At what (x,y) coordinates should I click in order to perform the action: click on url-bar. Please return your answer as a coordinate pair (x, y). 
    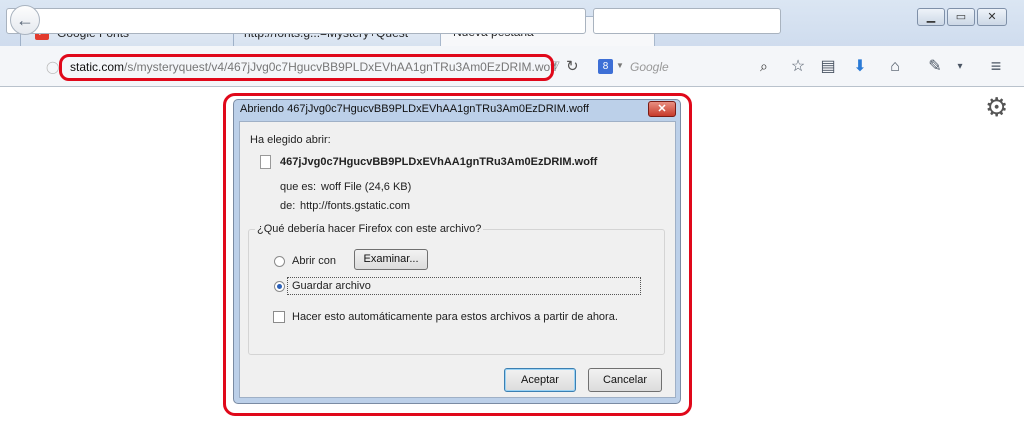
    Looking at the image, I should click on (296, 21).